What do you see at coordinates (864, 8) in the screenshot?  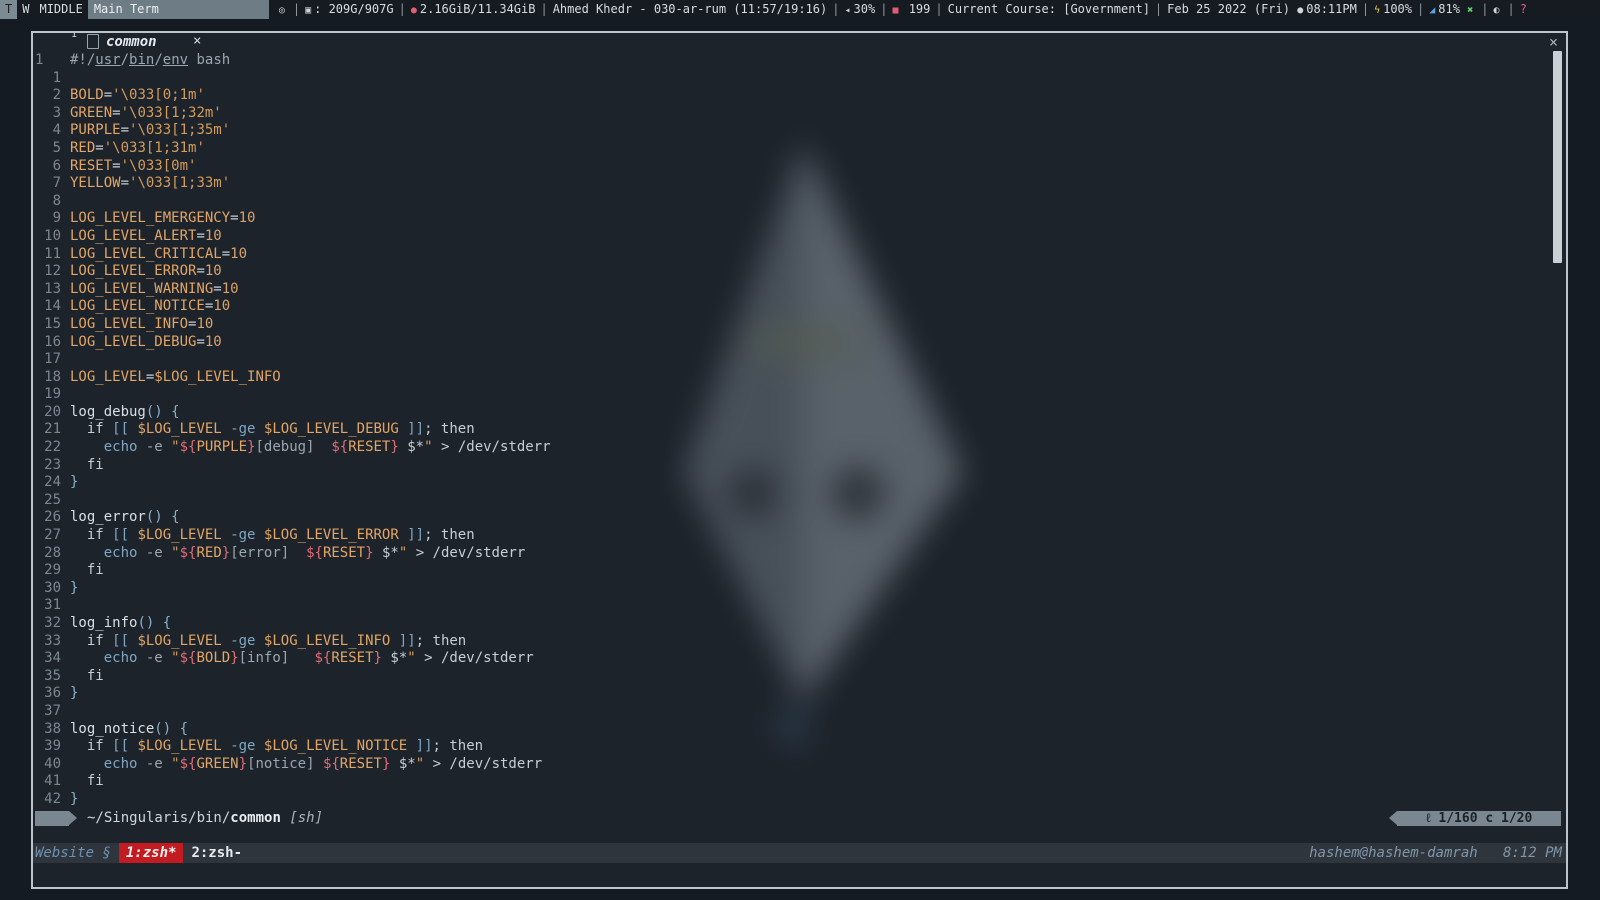 I see `volume-level: 30%` at bounding box center [864, 8].